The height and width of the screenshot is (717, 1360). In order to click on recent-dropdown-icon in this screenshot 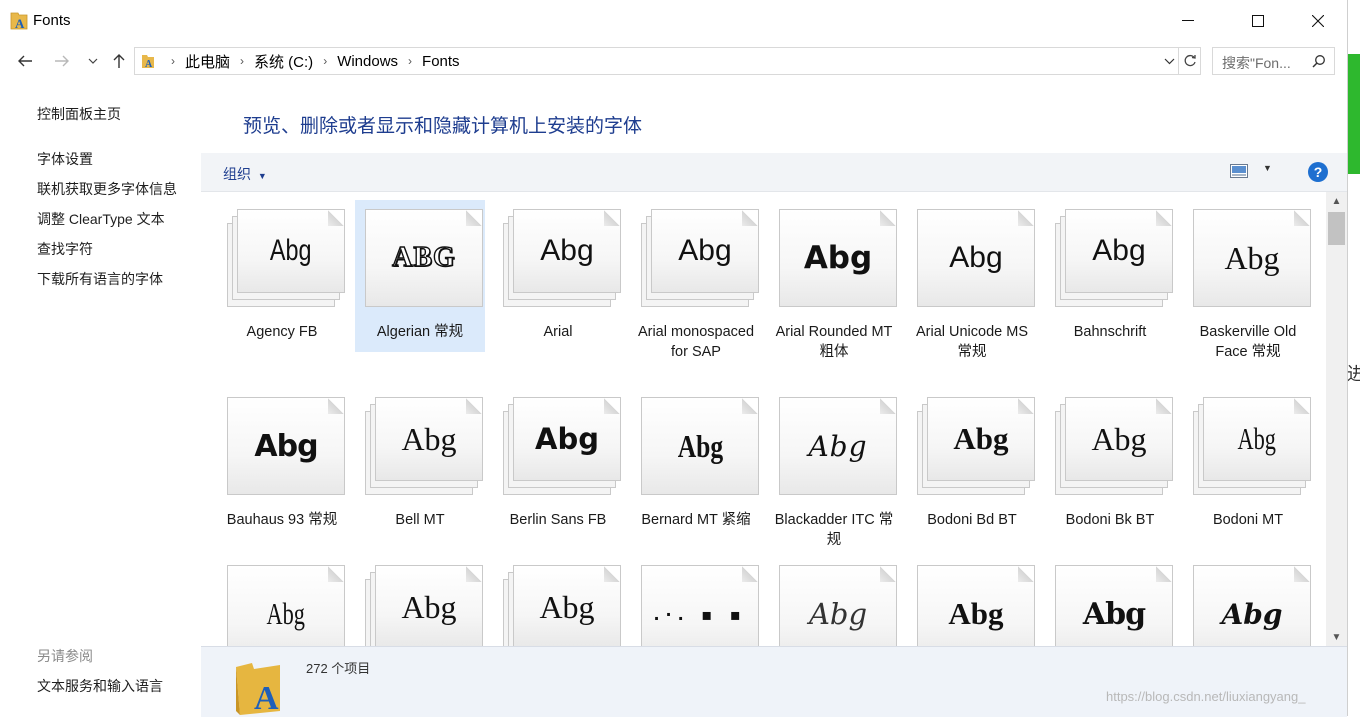, I will do `click(93, 61)`.